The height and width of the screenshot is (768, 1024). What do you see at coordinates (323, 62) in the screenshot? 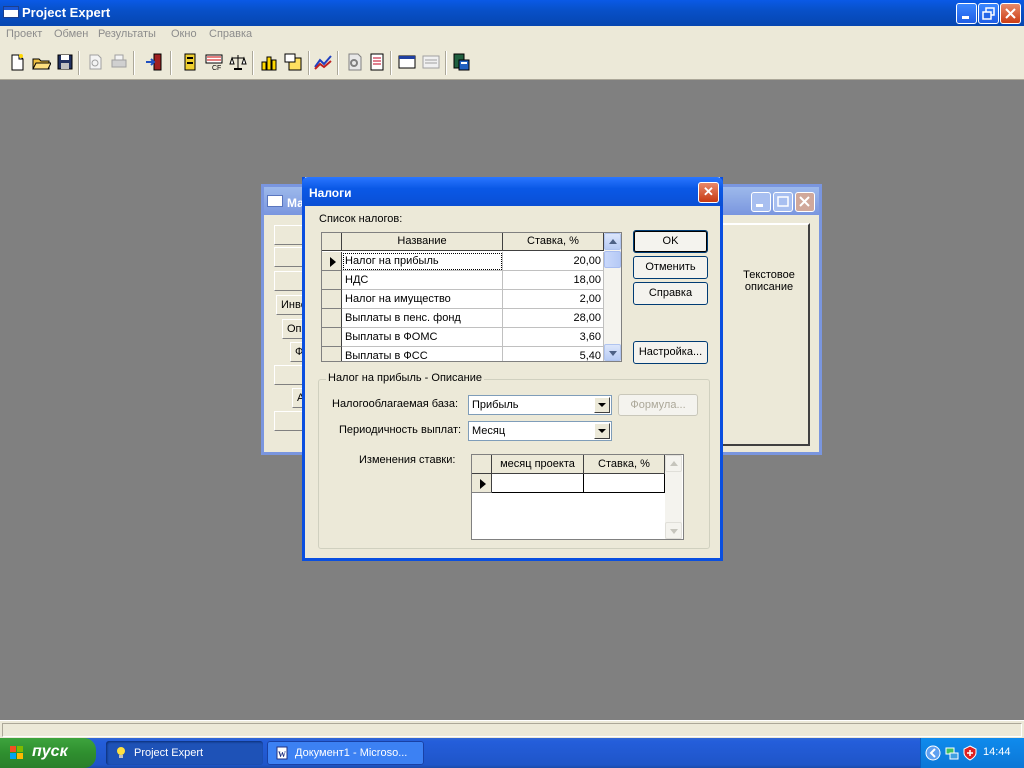
I see `graphics-button` at bounding box center [323, 62].